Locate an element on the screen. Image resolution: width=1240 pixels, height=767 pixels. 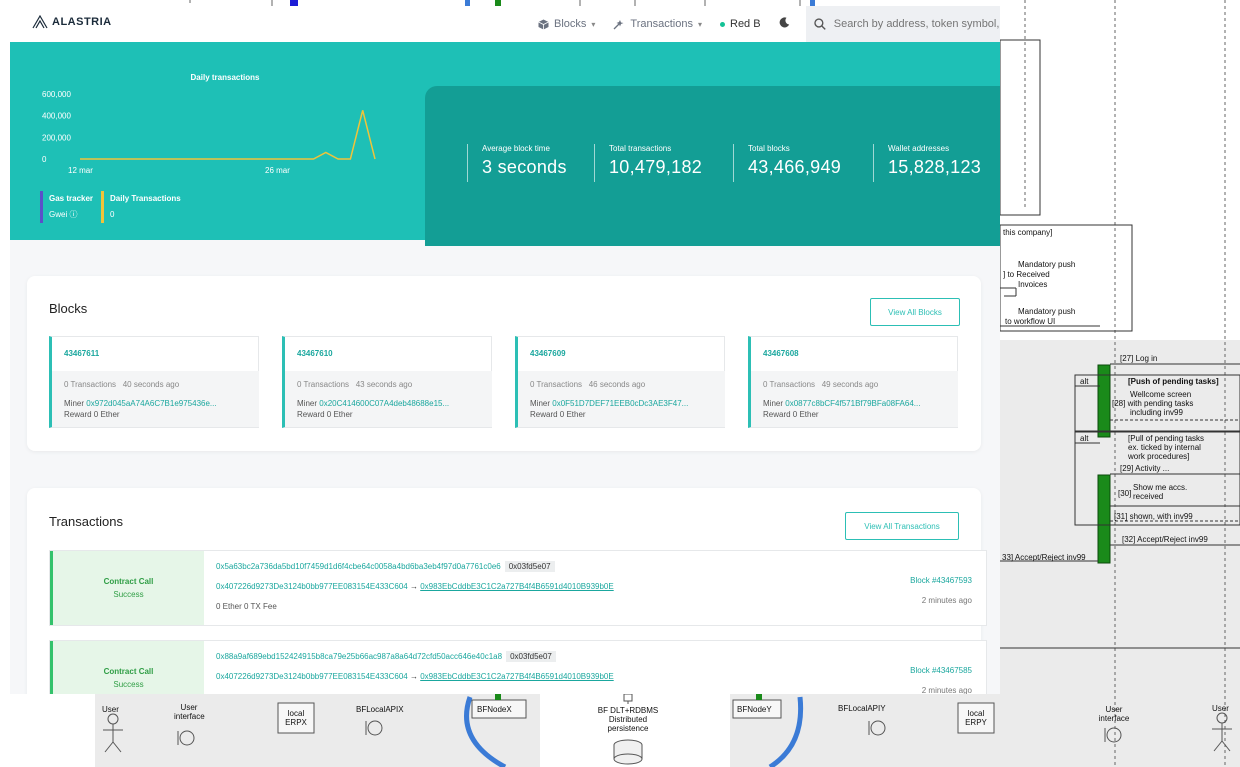
diagram-label: [27] Log in is located at coordinates (1139, 358).